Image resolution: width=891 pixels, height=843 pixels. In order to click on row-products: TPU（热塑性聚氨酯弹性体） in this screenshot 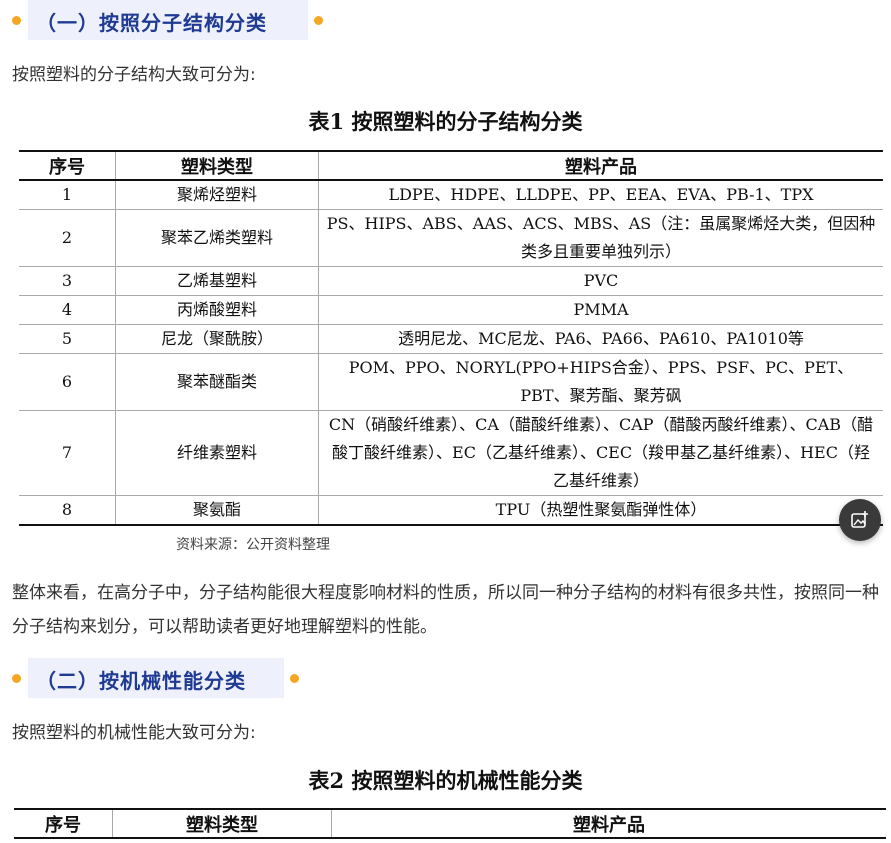, I will do `click(600, 510)`.